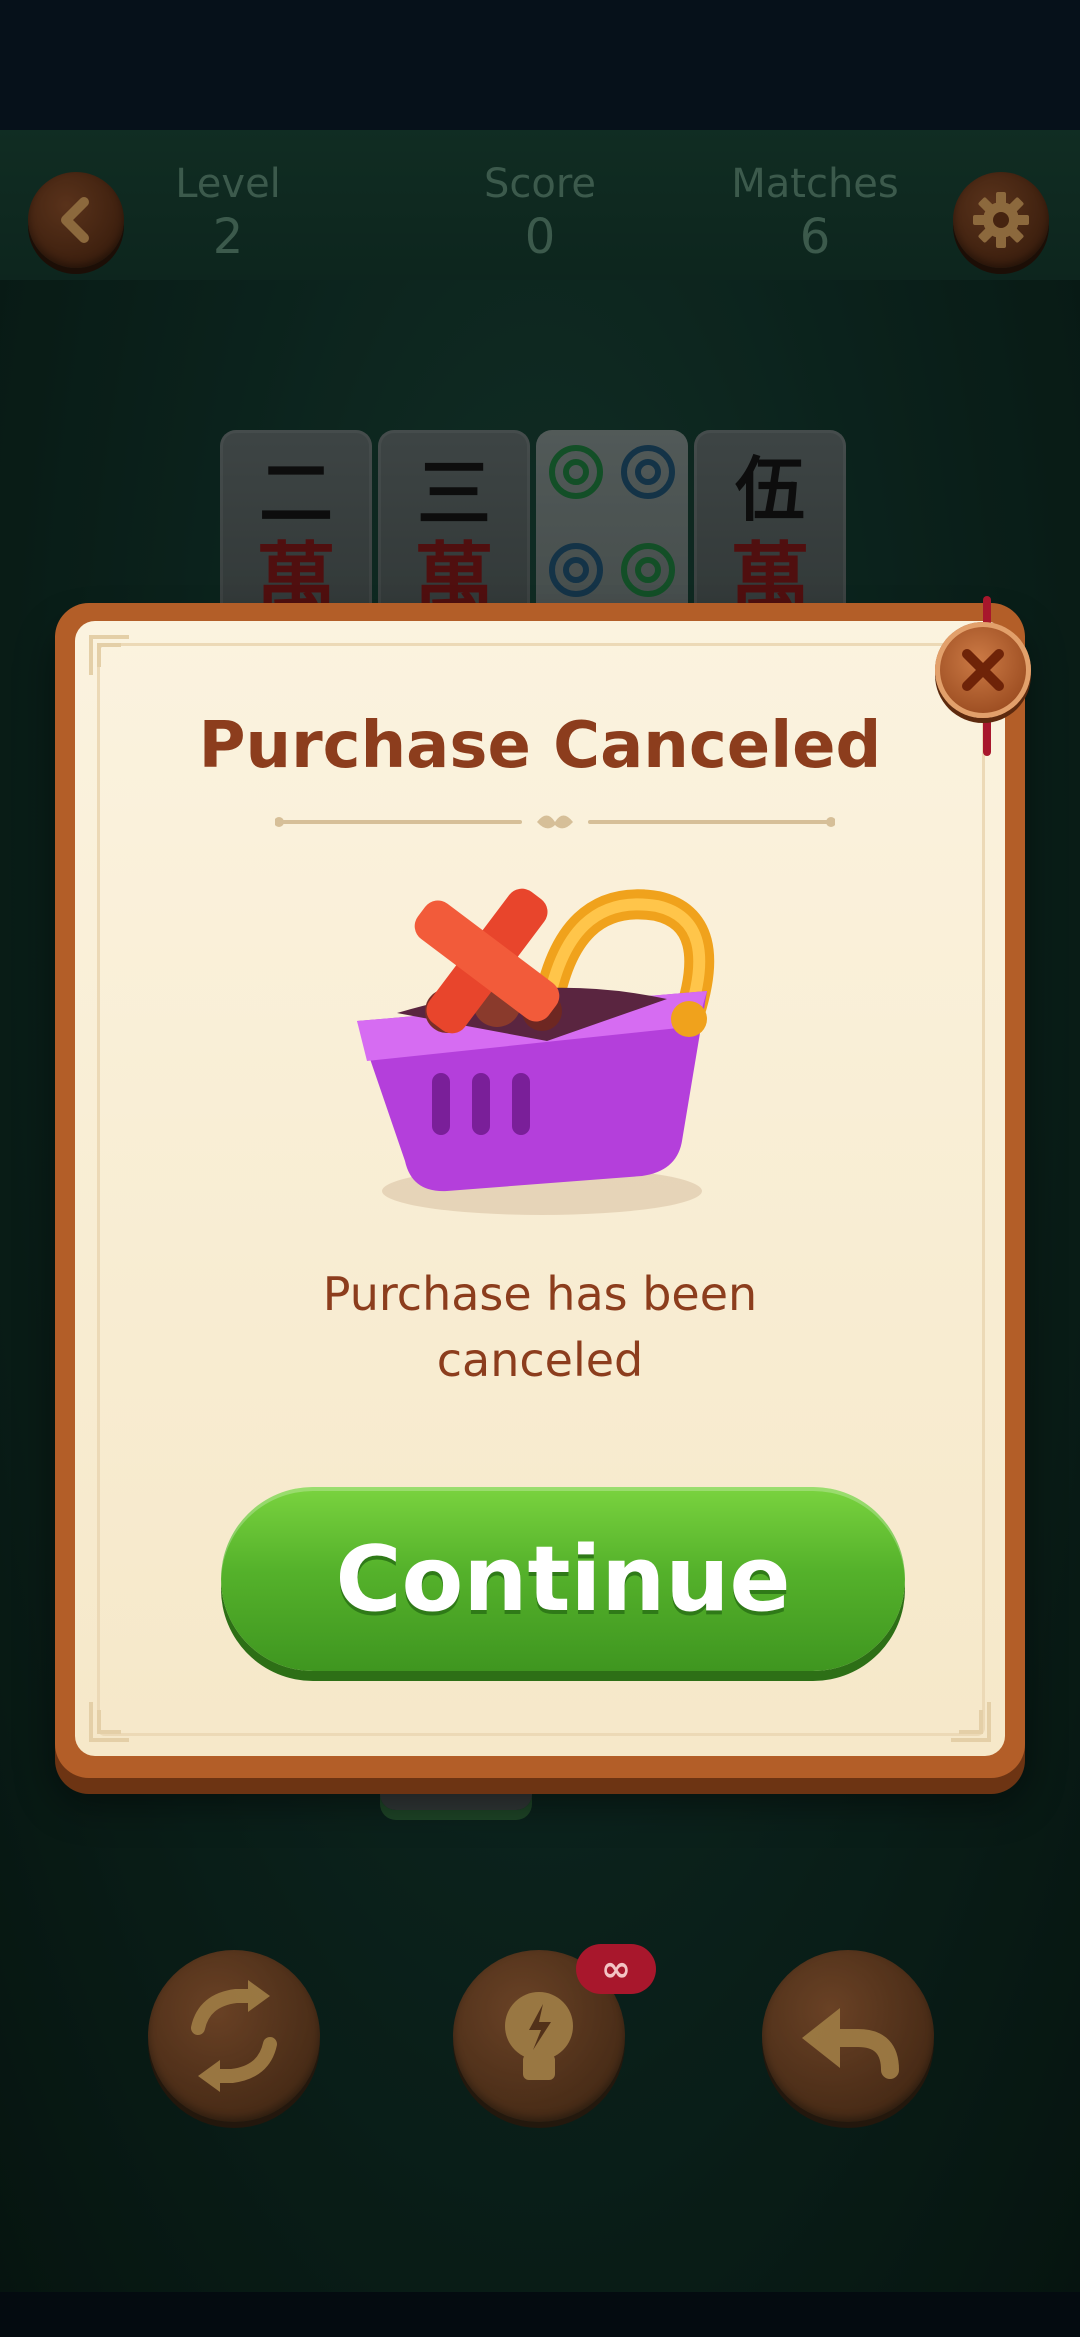  What do you see at coordinates (540, 65) in the screenshot?
I see `status-bar` at bounding box center [540, 65].